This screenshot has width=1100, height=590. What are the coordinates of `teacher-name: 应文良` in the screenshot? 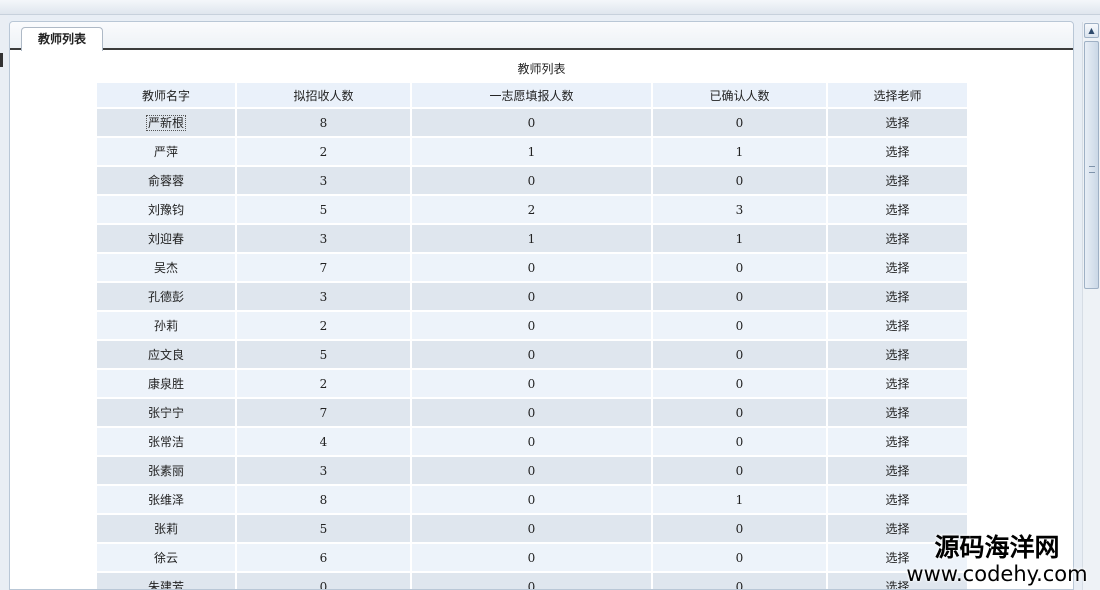 It's located at (165, 355).